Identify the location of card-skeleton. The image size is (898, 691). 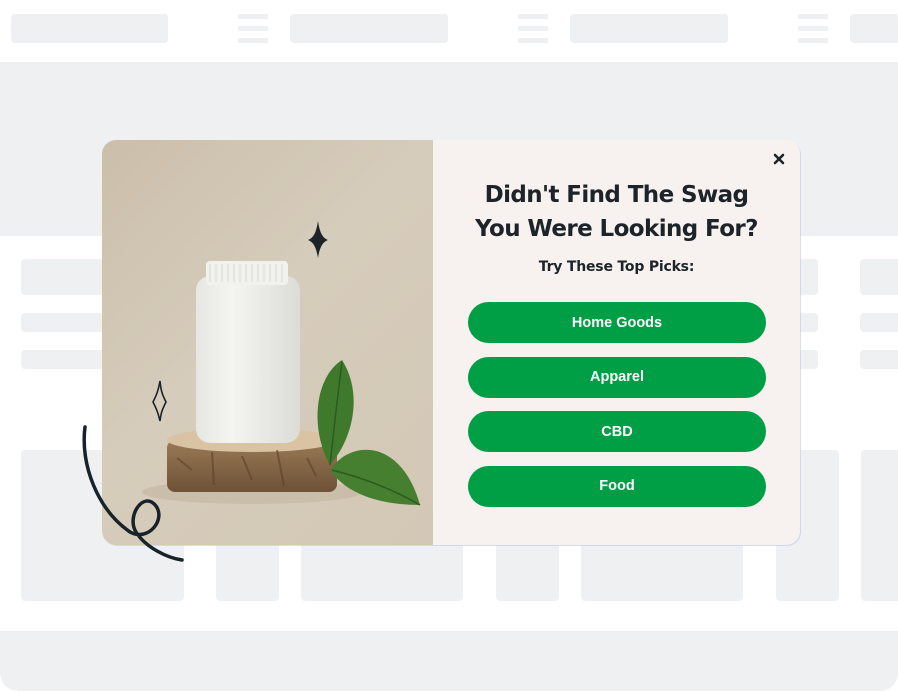
(879, 525).